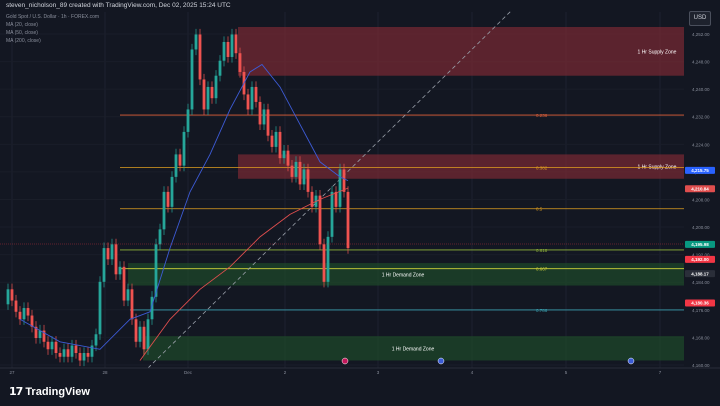  What do you see at coordinates (16, 391) in the screenshot?
I see `tradingview-logo-icon: 17` at bounding box center [16, 391].